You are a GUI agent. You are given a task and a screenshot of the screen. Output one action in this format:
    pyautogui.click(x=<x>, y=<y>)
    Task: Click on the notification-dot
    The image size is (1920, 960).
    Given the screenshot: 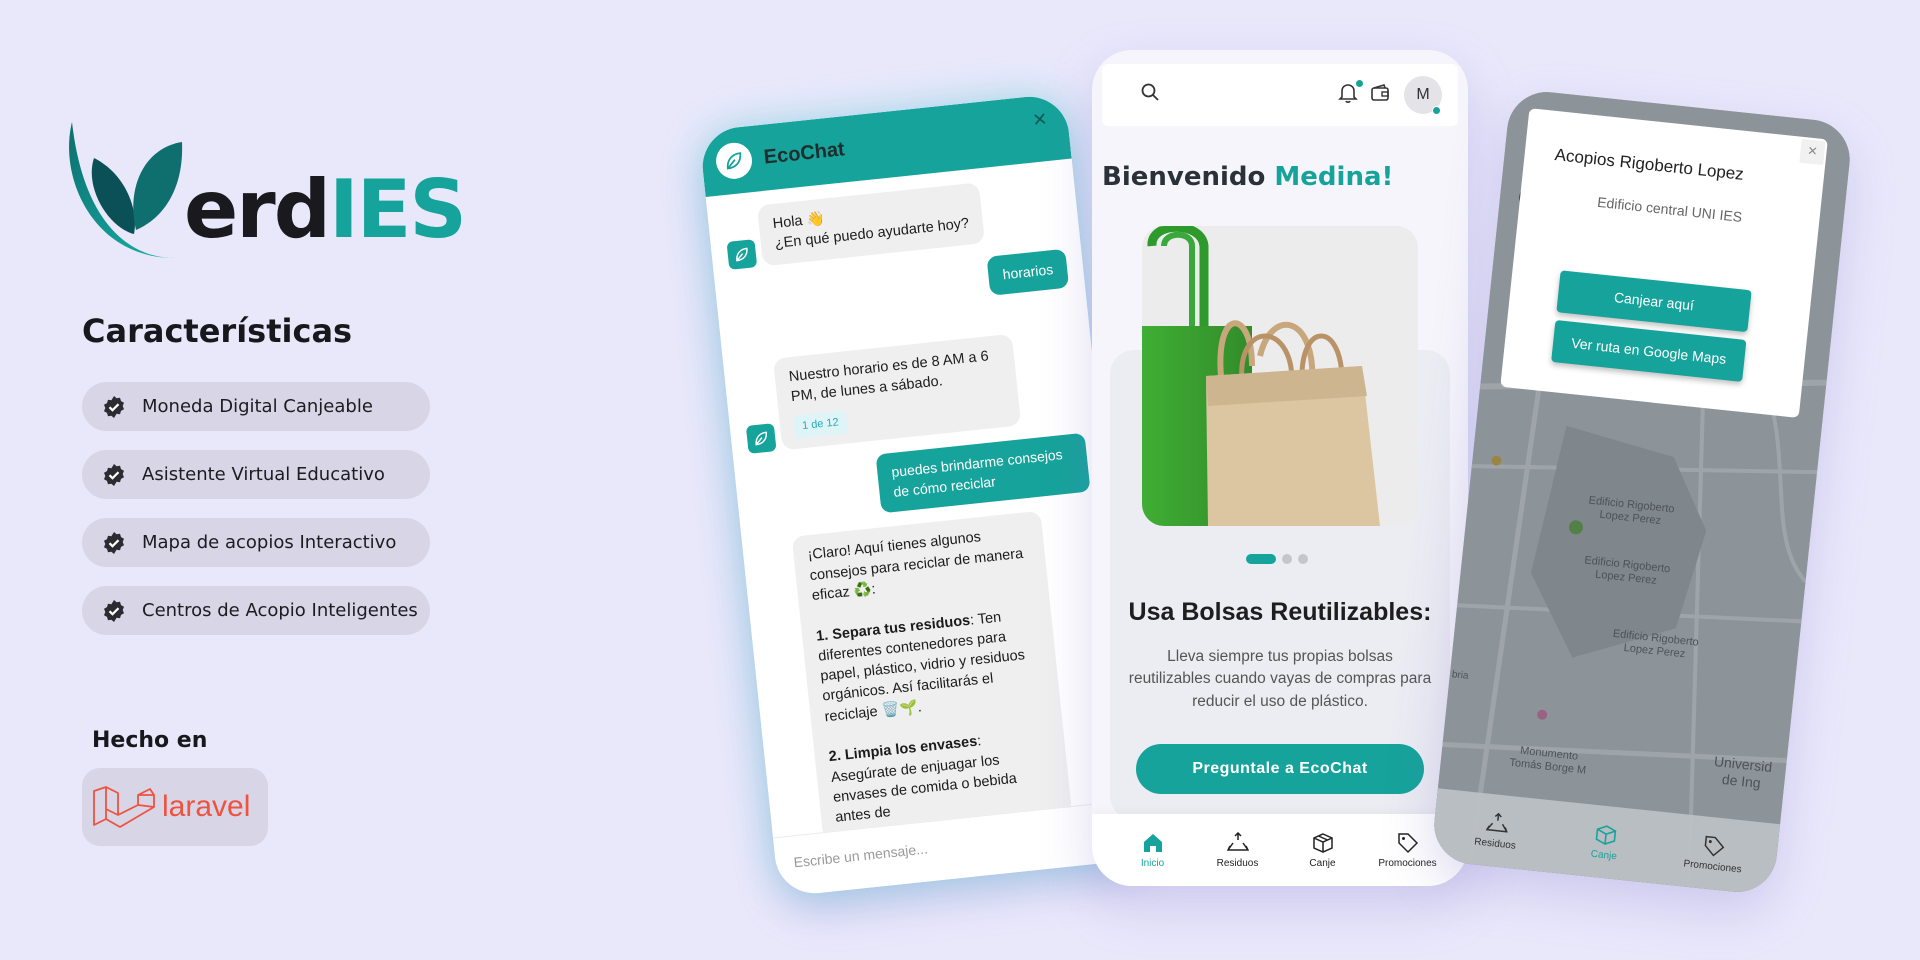 What is the action you would take?
    pyautogui.click(x=1359, y=83)
    